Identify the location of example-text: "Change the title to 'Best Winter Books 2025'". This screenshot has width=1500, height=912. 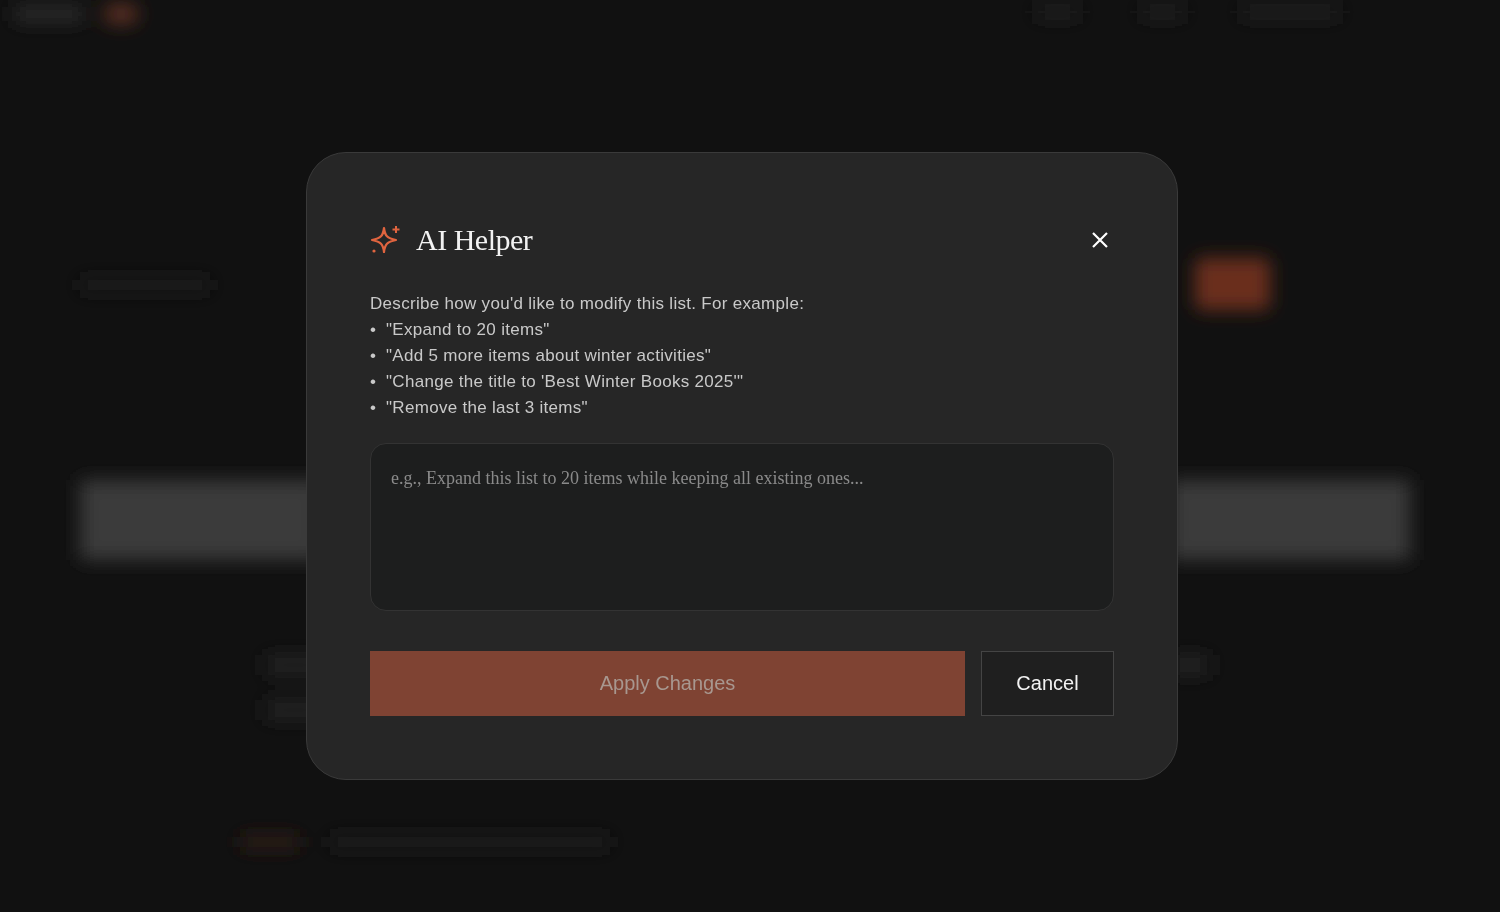
(565, 382).